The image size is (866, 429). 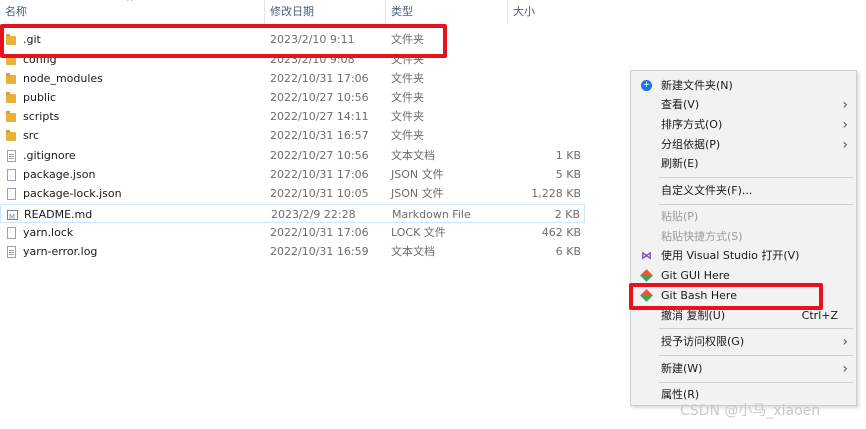 I want to click on file-name: public, so click(x=40, y=97).